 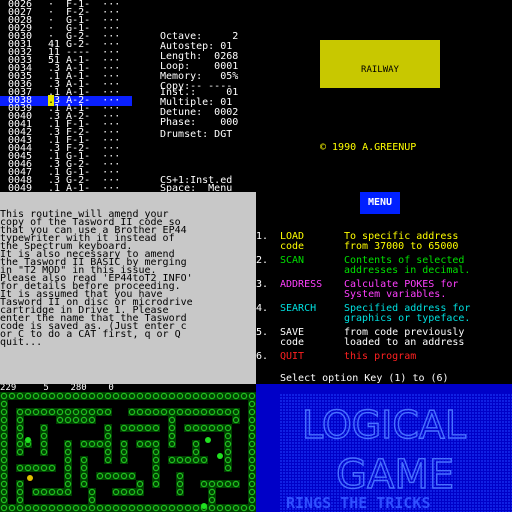 What do you see at coordinates (395, 294) in the screenshot?
I see `menu-option-description-sub: System variables.` at bounding box center [395, 294].